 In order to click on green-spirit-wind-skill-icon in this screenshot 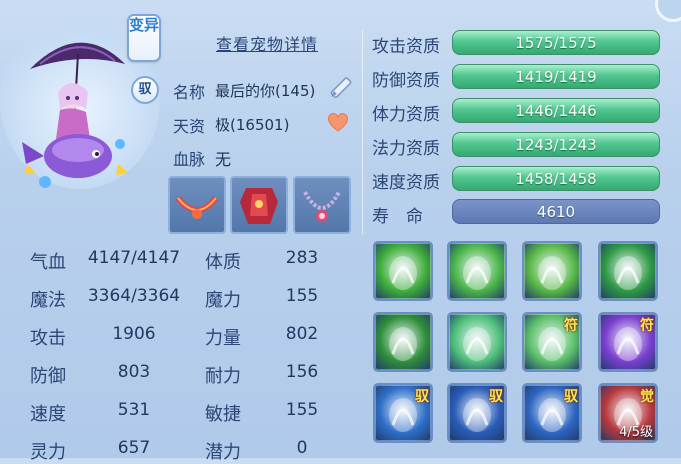, I will do `click(477, 273)`.